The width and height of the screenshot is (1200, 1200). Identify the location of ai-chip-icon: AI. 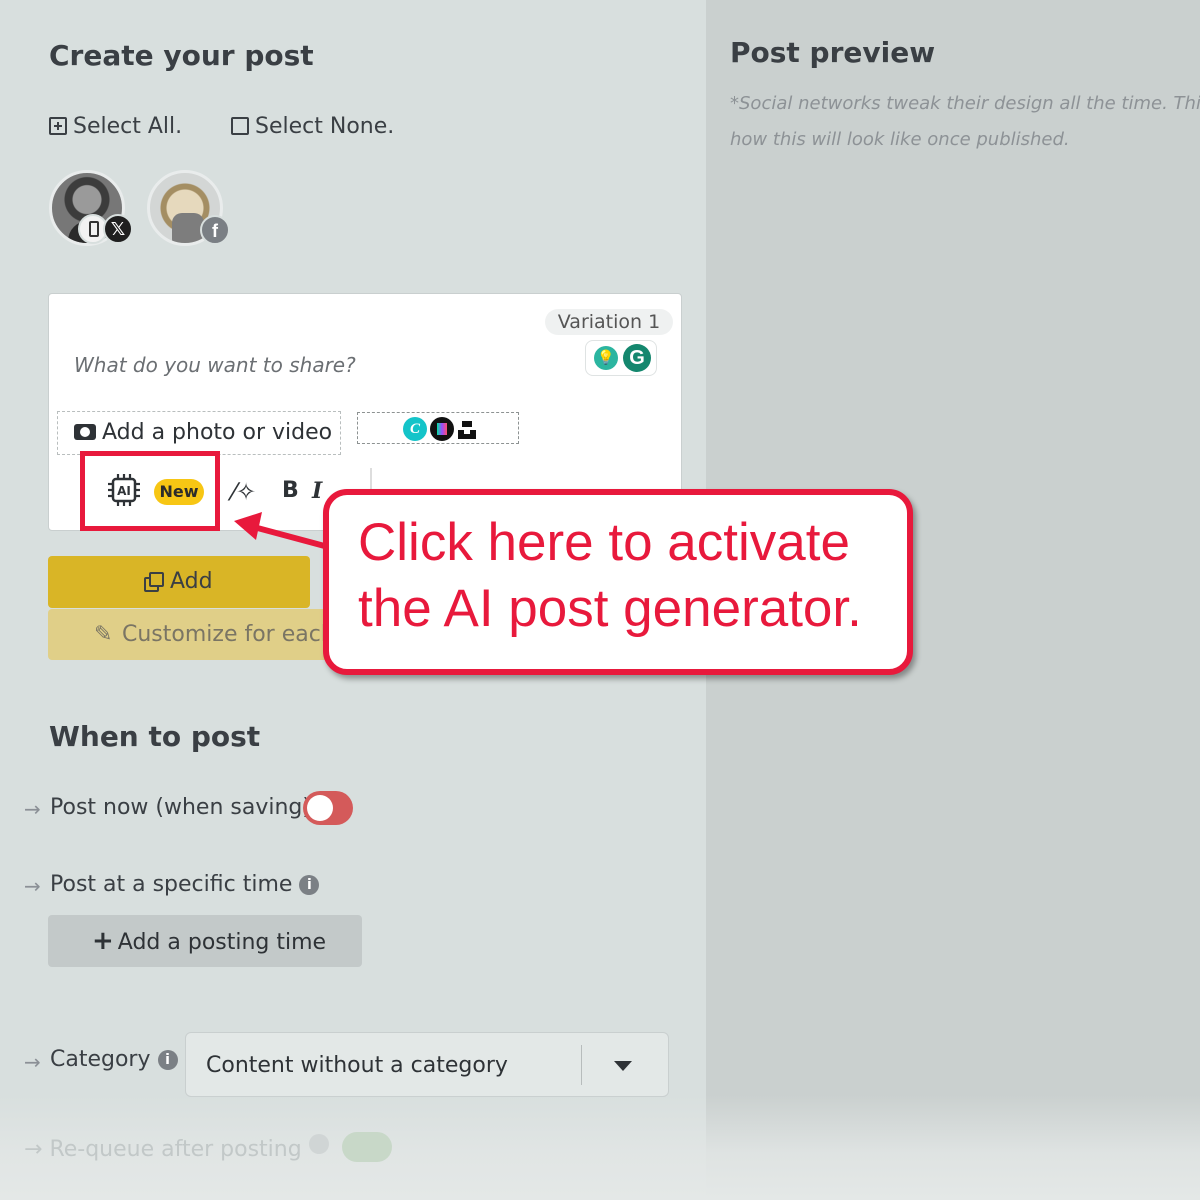
(124, 490).